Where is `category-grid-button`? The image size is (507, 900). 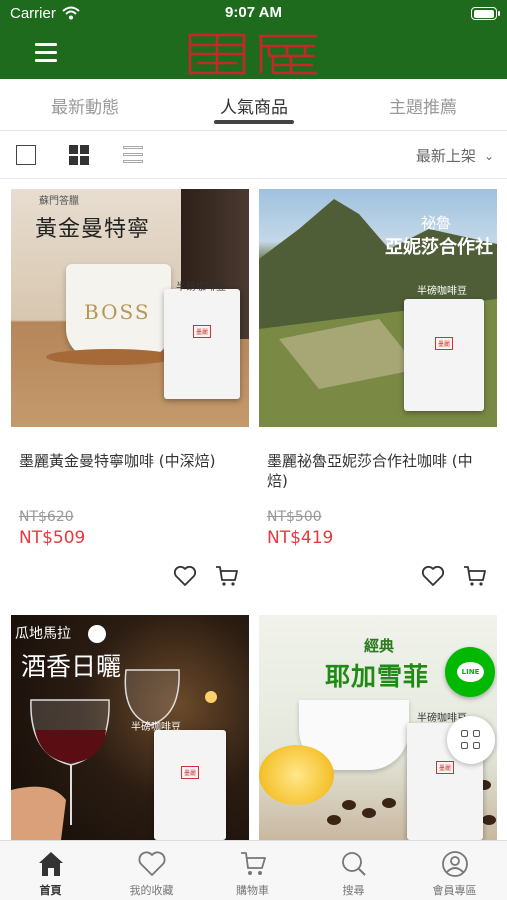 category-grid-button is located at coordinates (471, 740).